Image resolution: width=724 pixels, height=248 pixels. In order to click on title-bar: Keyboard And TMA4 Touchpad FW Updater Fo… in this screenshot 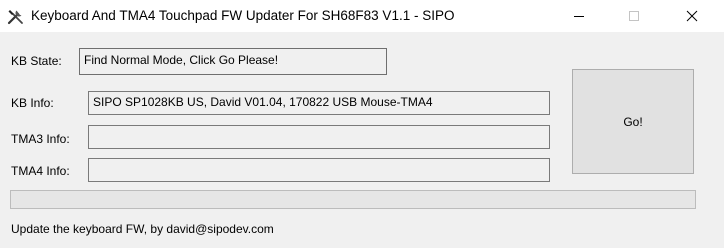, I will do `click(362, 16)`.